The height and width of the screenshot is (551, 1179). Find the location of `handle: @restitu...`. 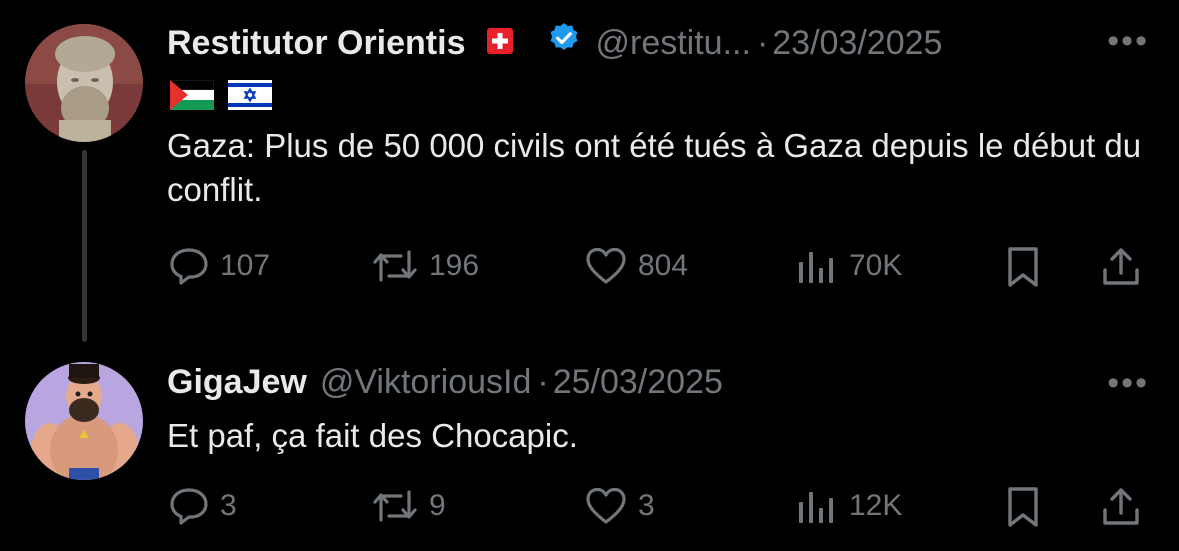

handle: @restitu... is located at coordinates (672, 43).